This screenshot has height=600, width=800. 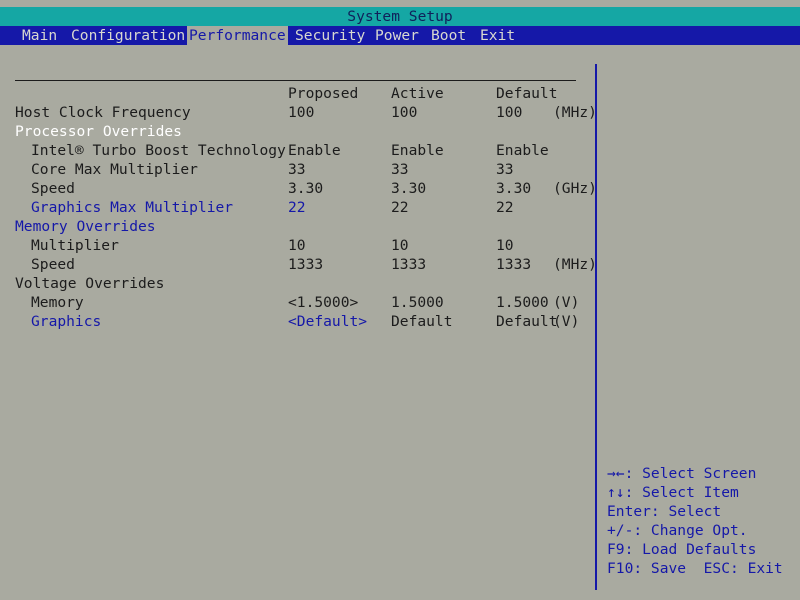 I want to click on active-value: 100, so click(x=404, y=112).